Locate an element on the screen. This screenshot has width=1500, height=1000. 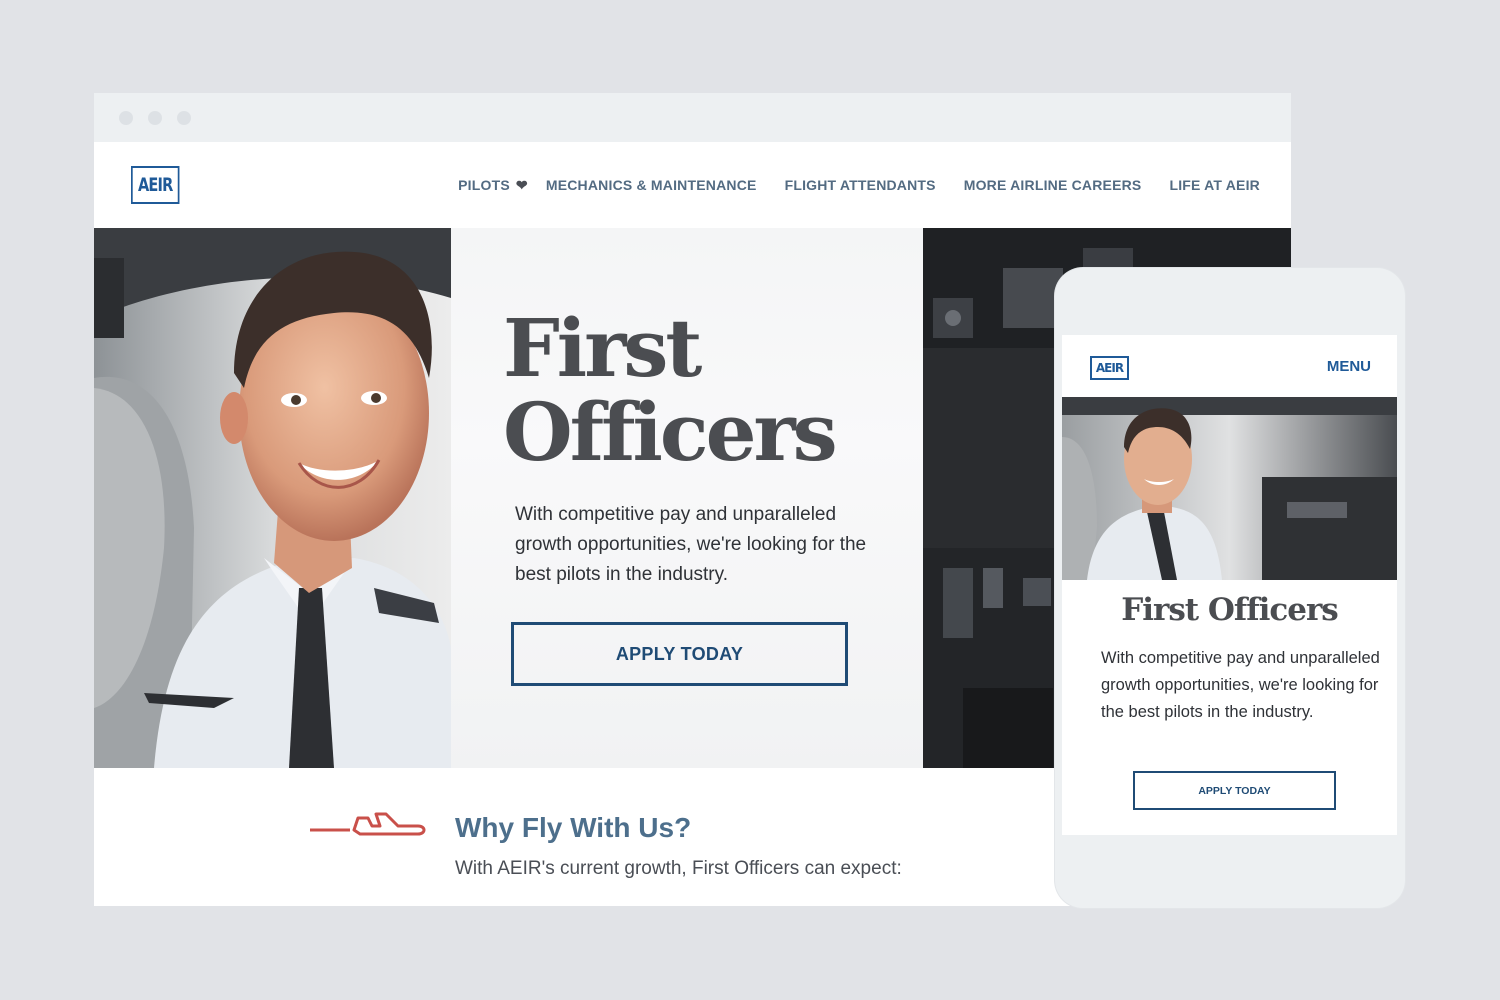
heart-icon: ❤ is located at coordinates (521, 185).